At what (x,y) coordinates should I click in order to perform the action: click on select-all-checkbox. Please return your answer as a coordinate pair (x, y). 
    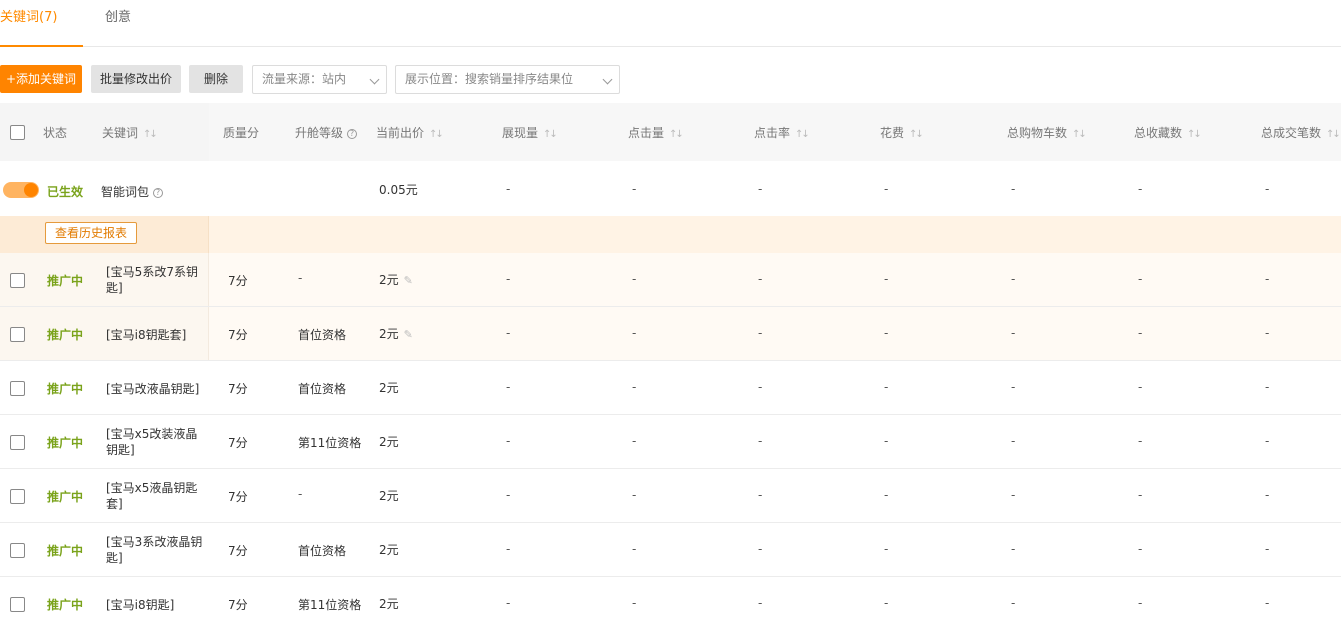
    Looking at the image, I should click on (17, 132).